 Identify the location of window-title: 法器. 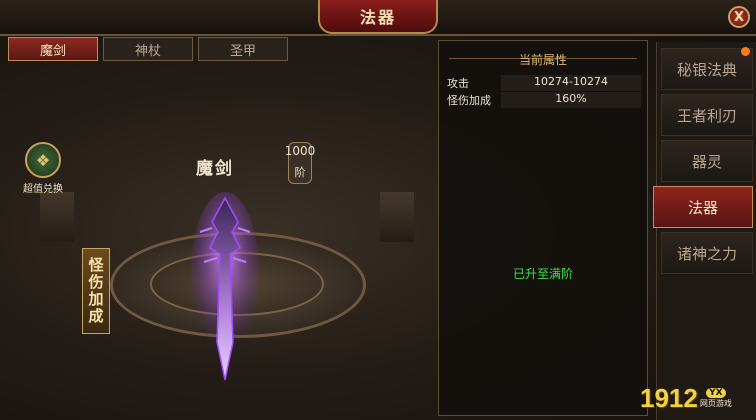
(377, 17).